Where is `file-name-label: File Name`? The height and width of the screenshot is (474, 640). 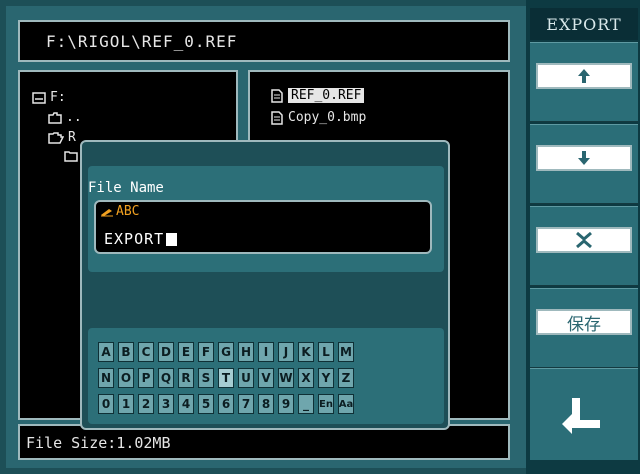 file-name-label: File Name is located at coordinates (126, 188).